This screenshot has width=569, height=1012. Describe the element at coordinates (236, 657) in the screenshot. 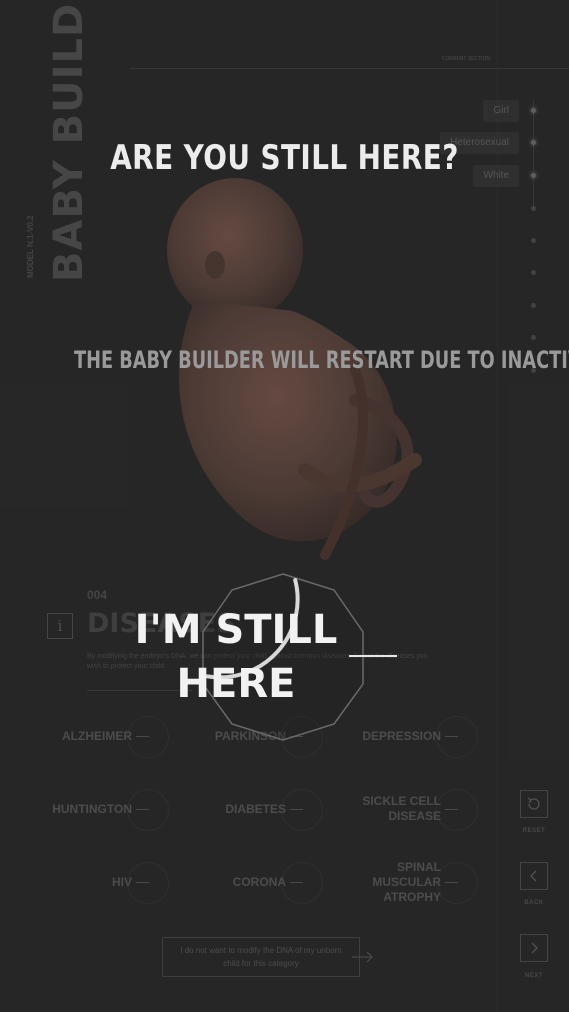

I see `still-here-button: I'M STILL HERE` at that location.